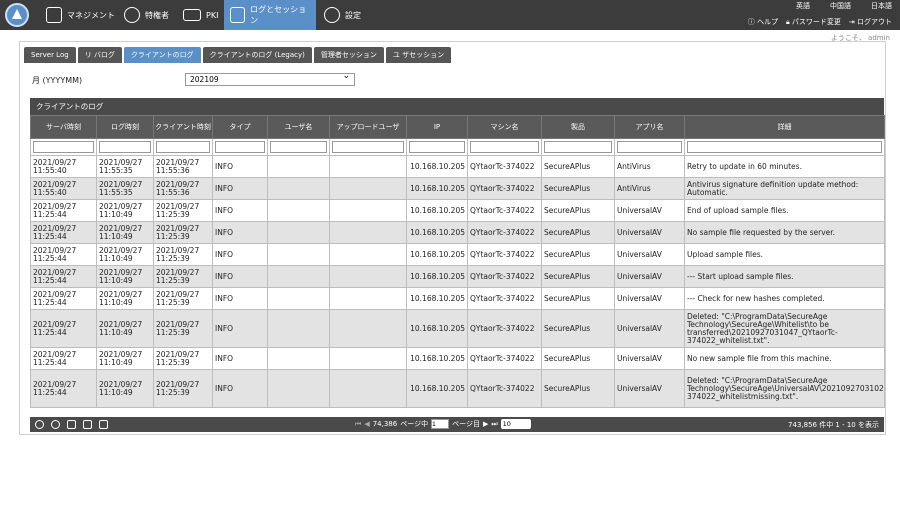 This screenshot has width=900, height=512. I want to click on lang-english-link: 英語, so click(803, 6).